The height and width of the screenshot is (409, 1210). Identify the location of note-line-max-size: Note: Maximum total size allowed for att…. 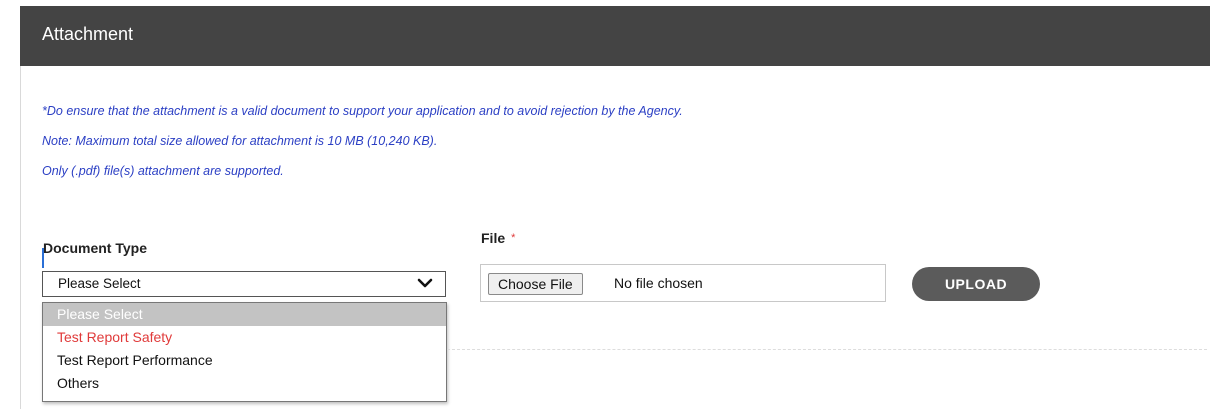
(240, 141).